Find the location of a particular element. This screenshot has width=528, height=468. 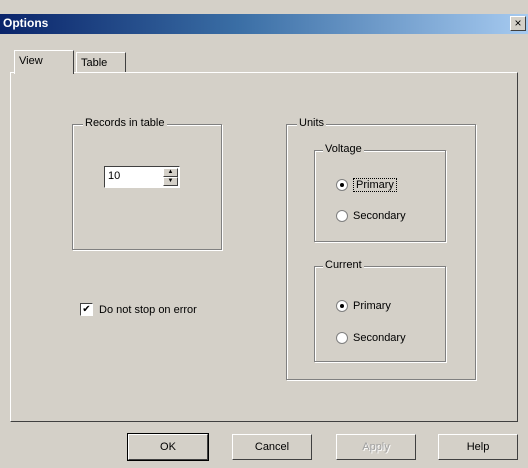

help-button: Help is located at coordinates (478, 447).